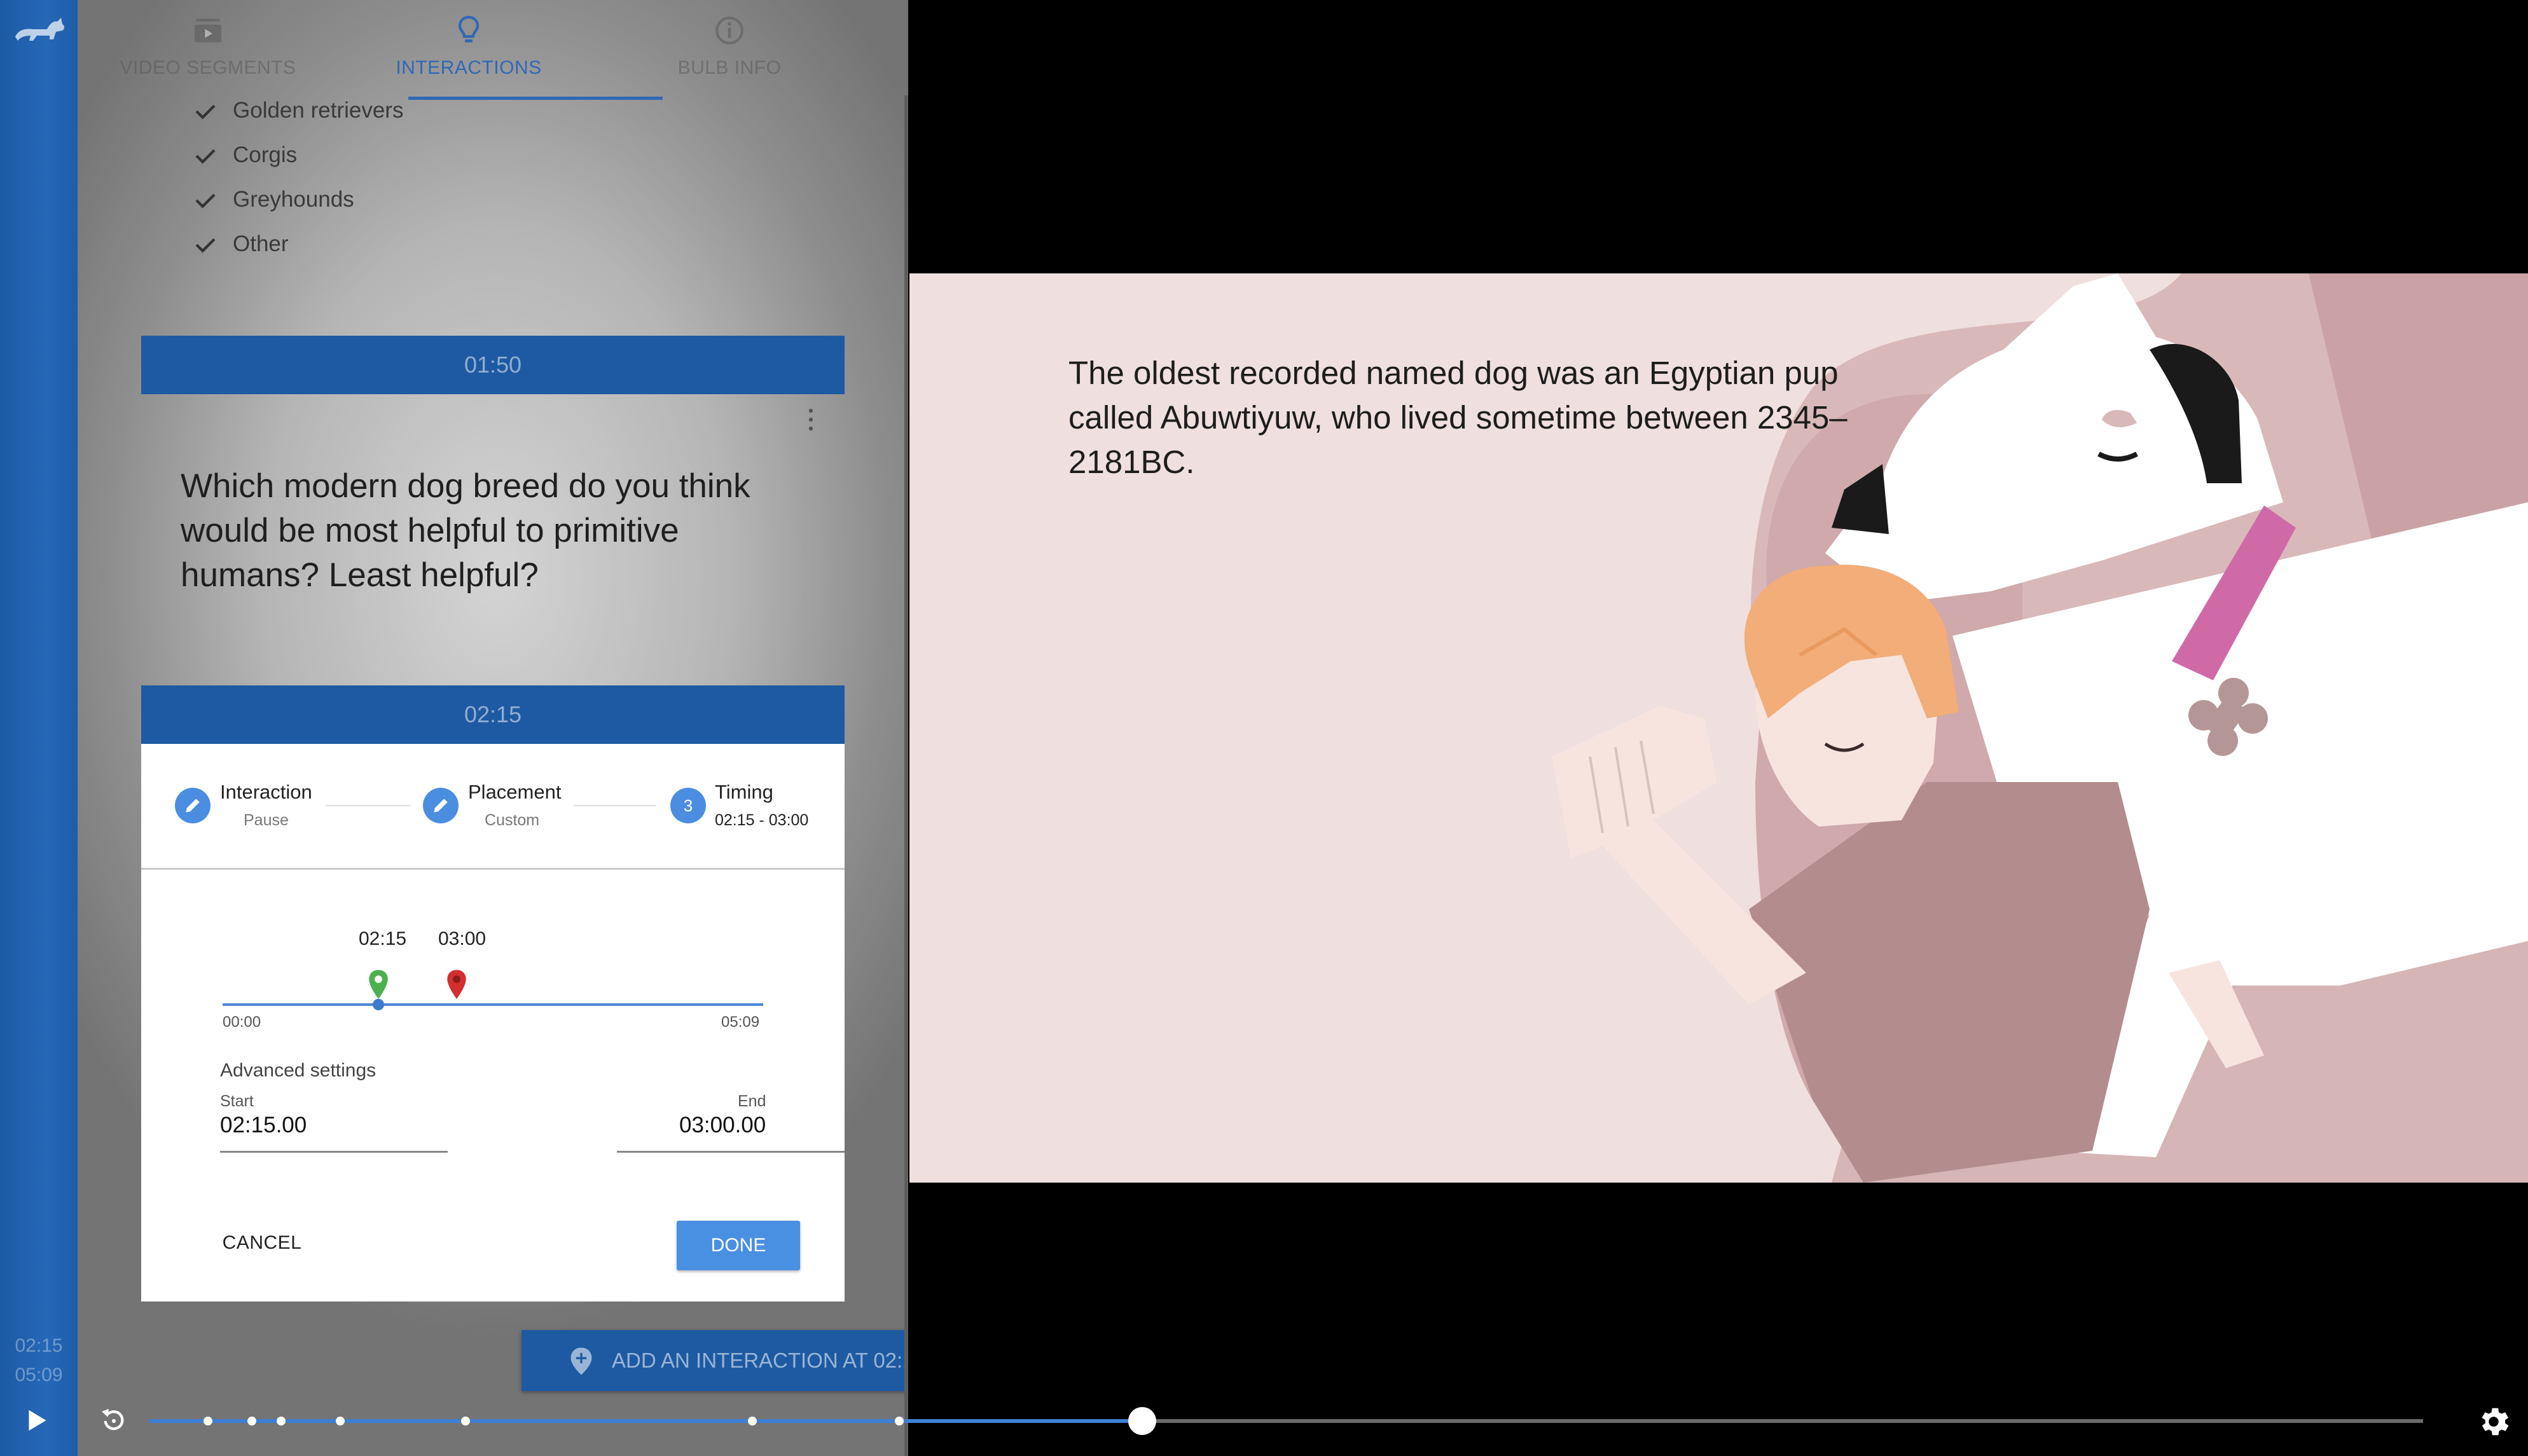 The height and width of the screenshot is (1456, 2528). Describe the element at coordinates (378, 985) in the screenshot. I see `start-pin-icon` at that location.